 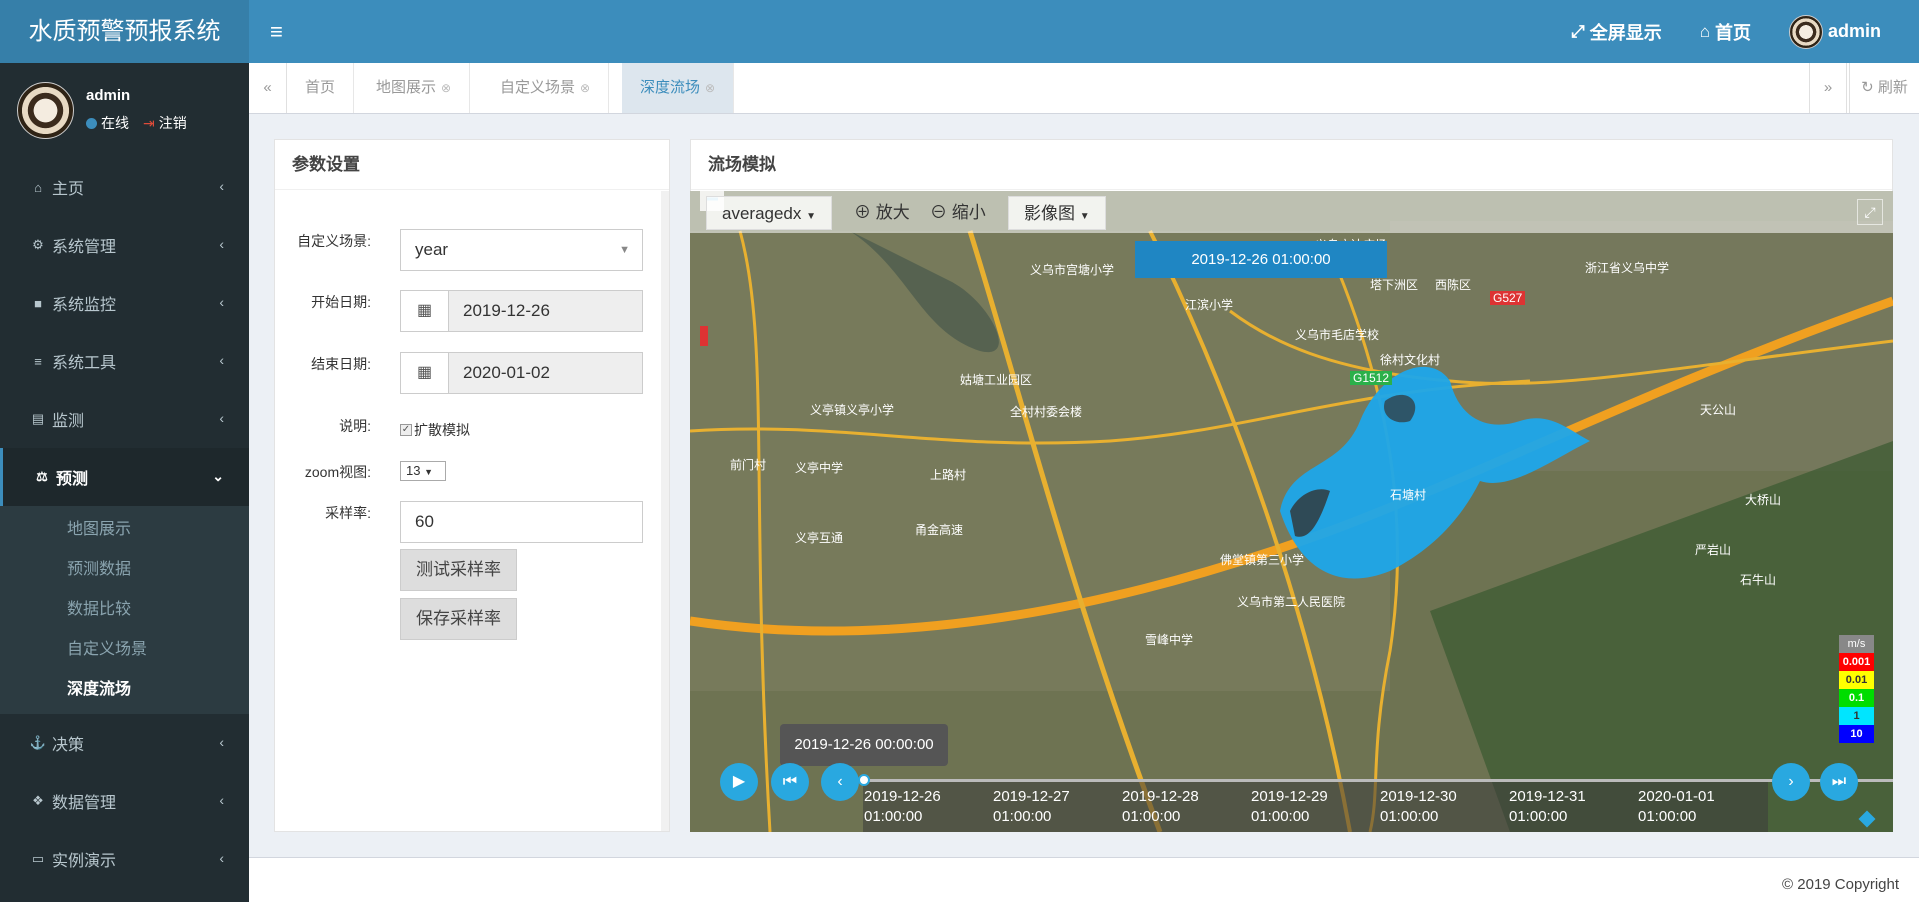 I want to click on tabs-scroll-right-icon: », so click(x=1828, y=88).